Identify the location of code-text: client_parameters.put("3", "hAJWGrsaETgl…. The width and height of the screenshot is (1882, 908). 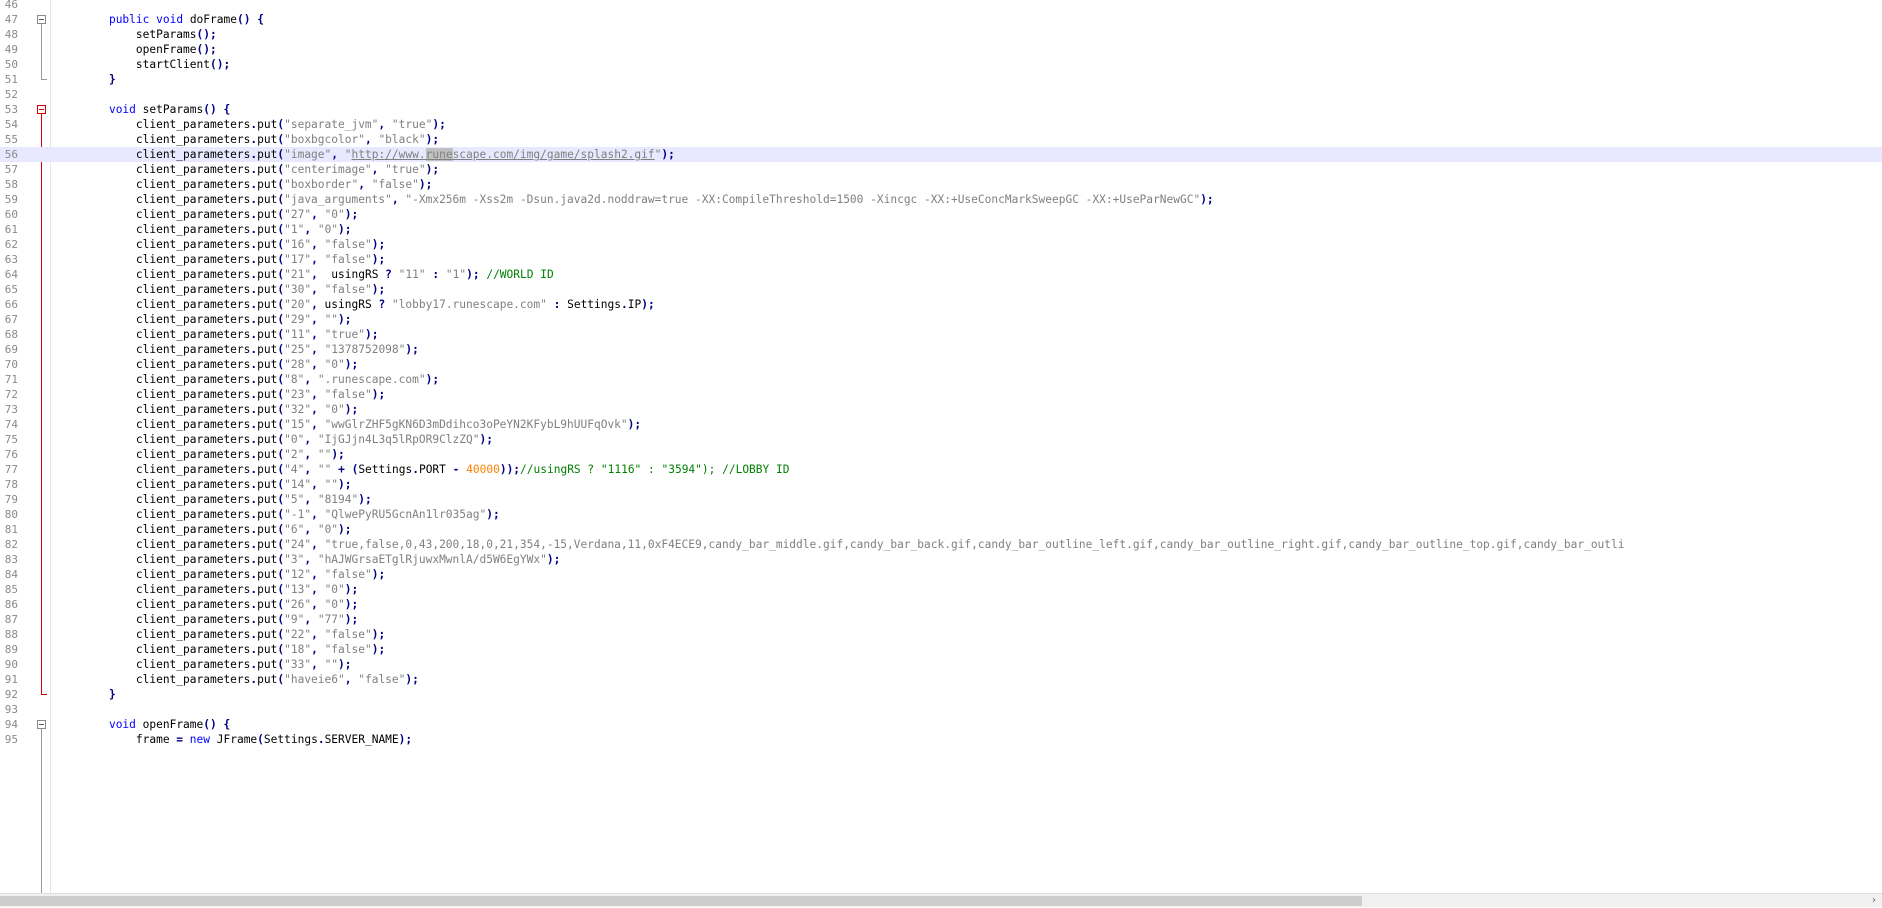
(321, 559).